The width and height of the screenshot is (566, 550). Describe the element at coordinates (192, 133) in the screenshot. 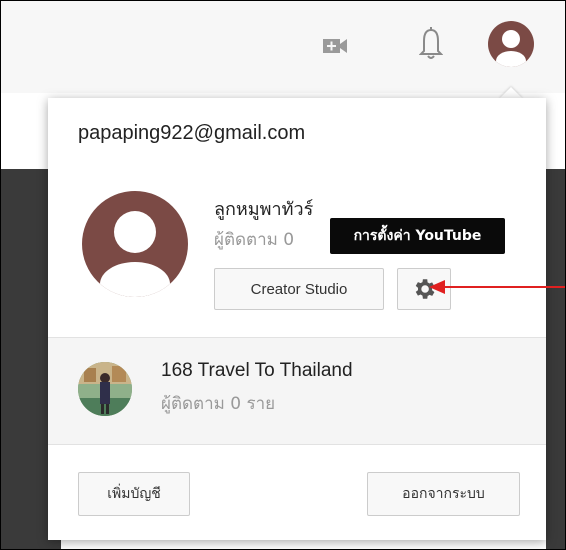

I see `account-email: papaping922@gmail.com` at that location.